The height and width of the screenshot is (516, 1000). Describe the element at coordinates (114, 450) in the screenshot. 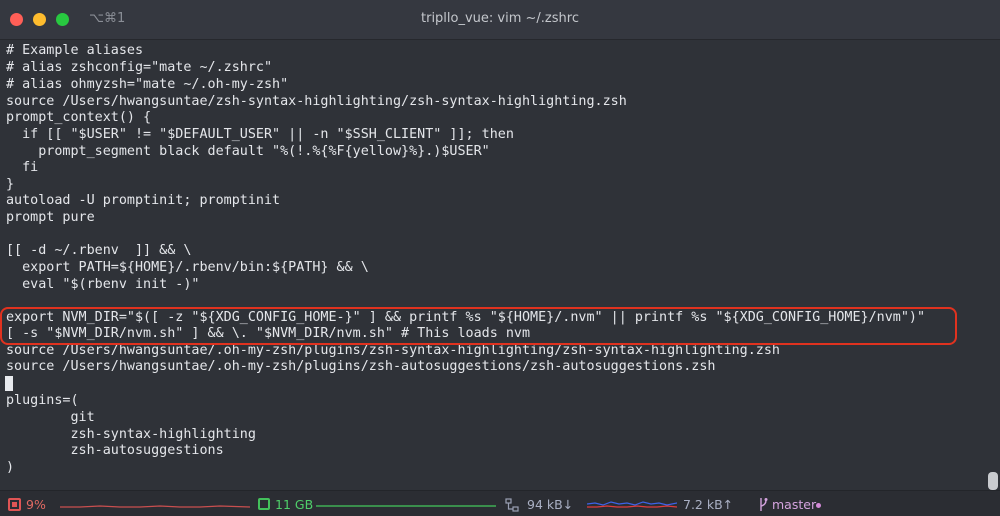

I see `code-line: zsh-autosuggestions` at that location.